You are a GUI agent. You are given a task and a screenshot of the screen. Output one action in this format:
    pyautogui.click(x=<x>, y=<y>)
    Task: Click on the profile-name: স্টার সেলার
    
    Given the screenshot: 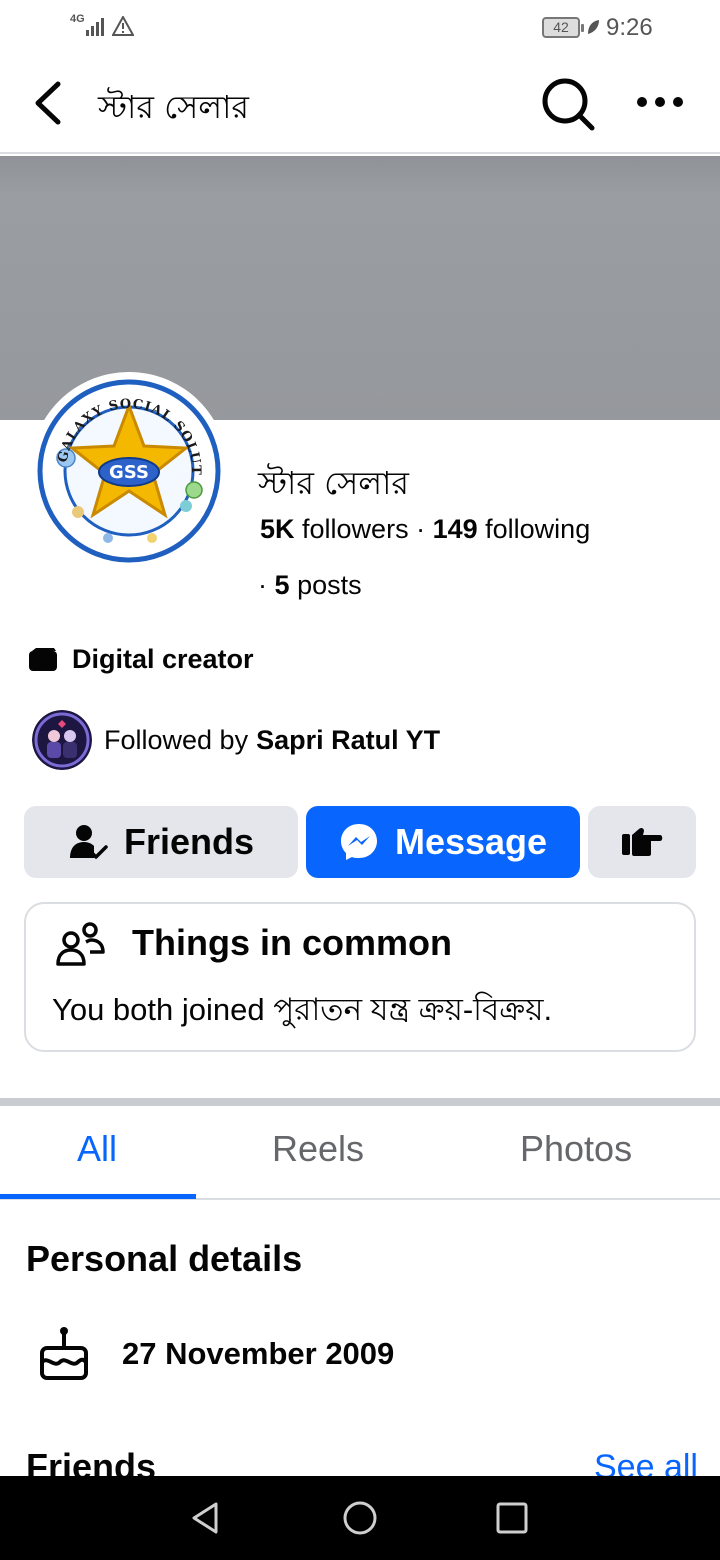 What is the action you would take?
    pyautogui.click(x=333, y=483)
    